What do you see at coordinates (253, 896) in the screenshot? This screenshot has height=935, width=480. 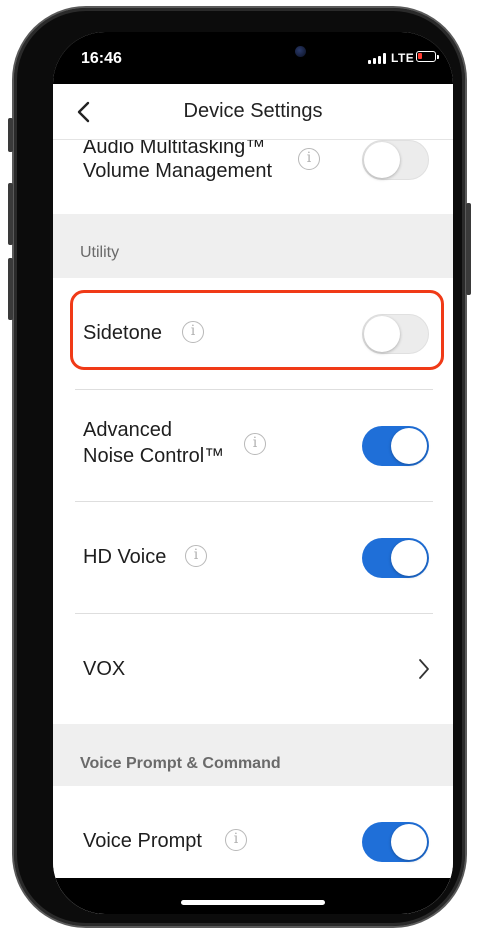 I see `bottom-bar` at bounding box center [253, 896].